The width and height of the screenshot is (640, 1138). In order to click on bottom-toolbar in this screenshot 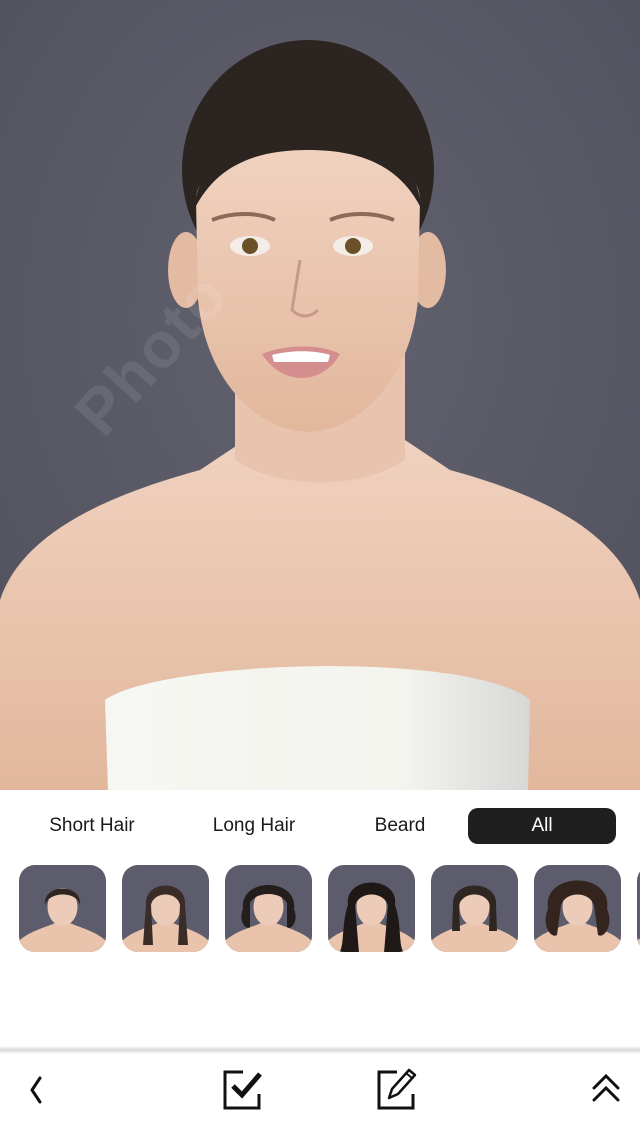, I will do `click(320, 1086)`.